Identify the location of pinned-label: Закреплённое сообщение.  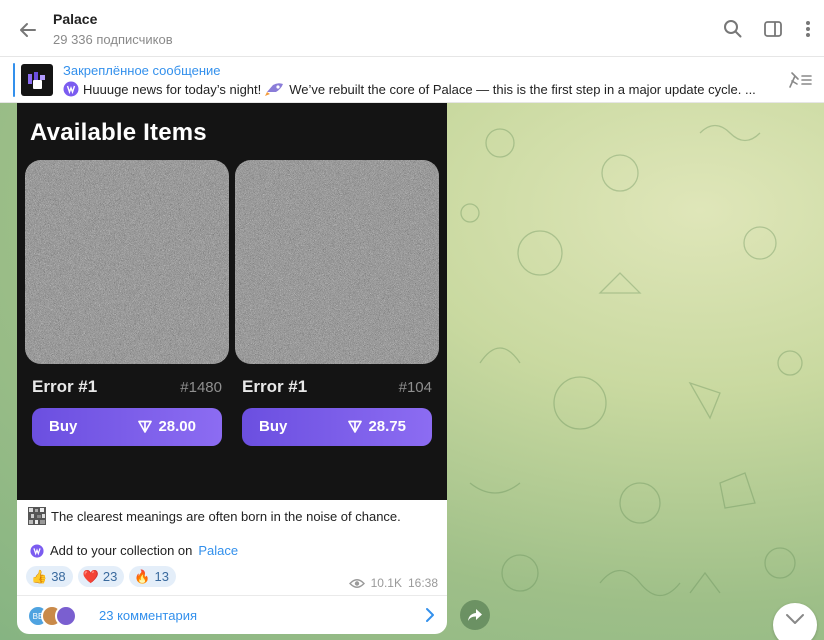
(142, 70).